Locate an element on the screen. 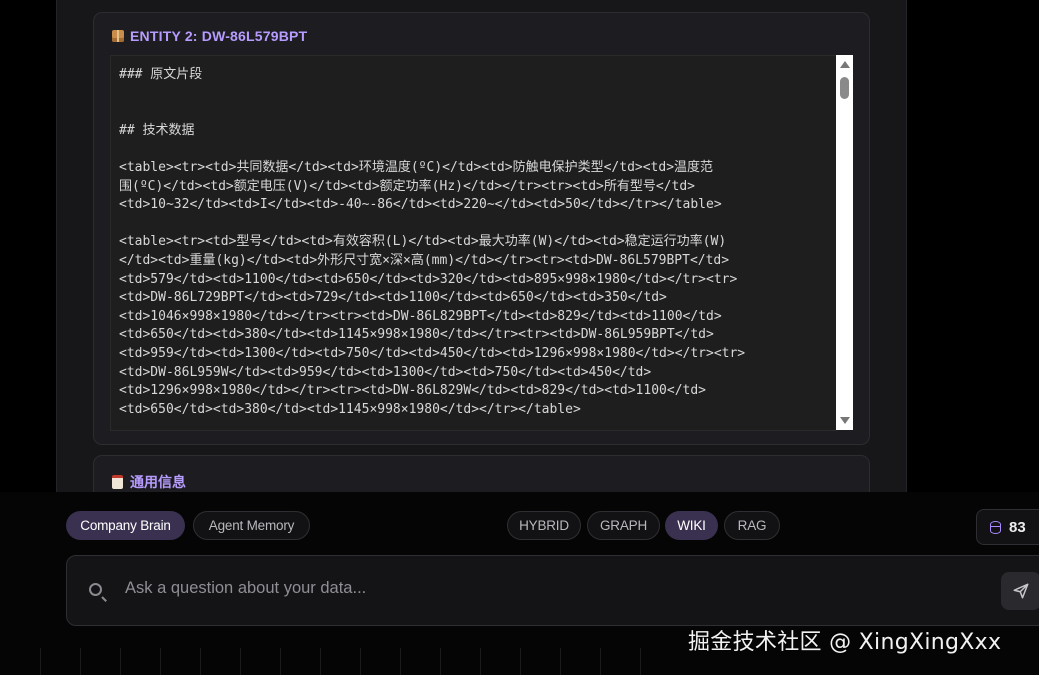 The width and height of the screenshot is (1039, 675). scroll-down-arrow-icon is located at coordinates (845, 420).